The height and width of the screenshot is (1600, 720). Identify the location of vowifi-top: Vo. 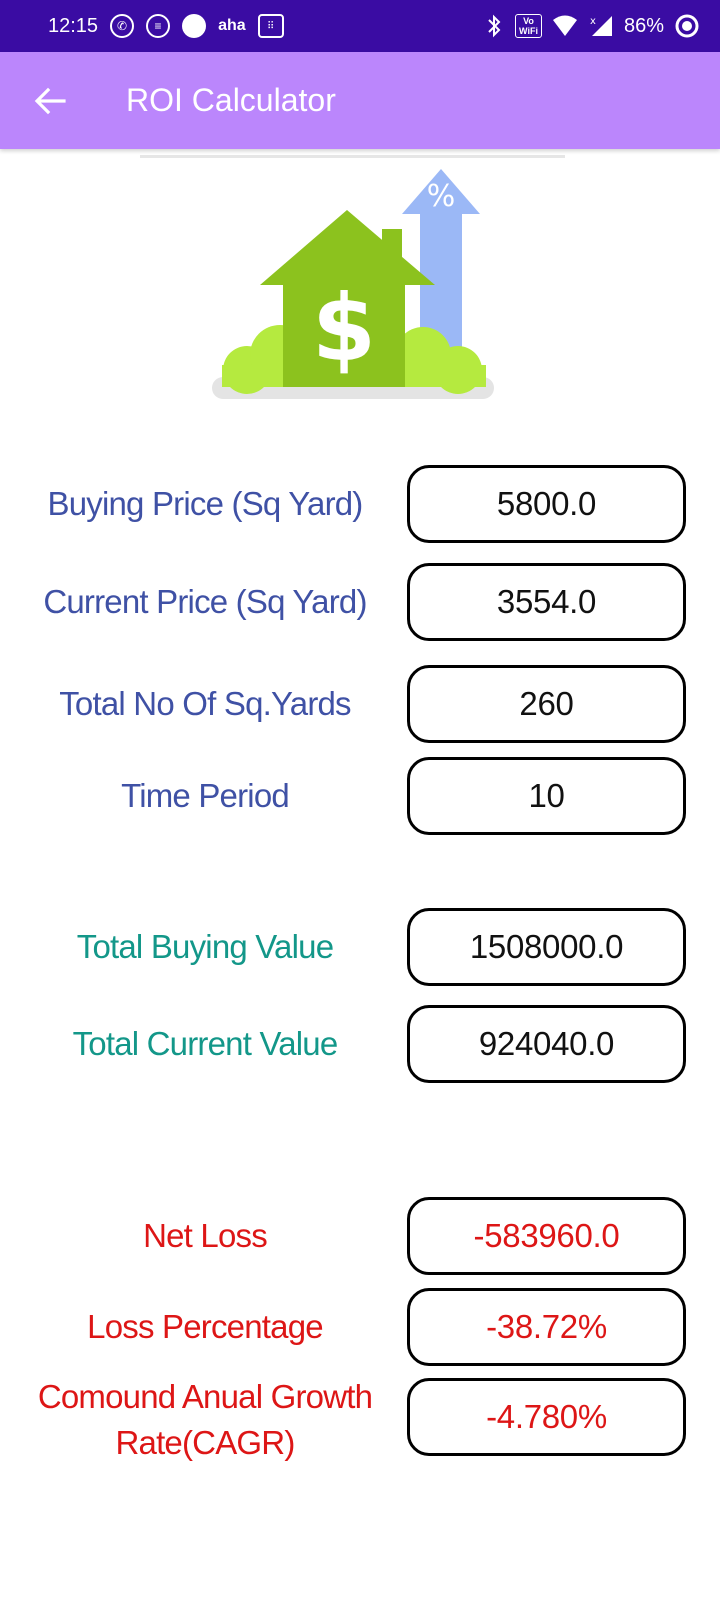
(528, 21).